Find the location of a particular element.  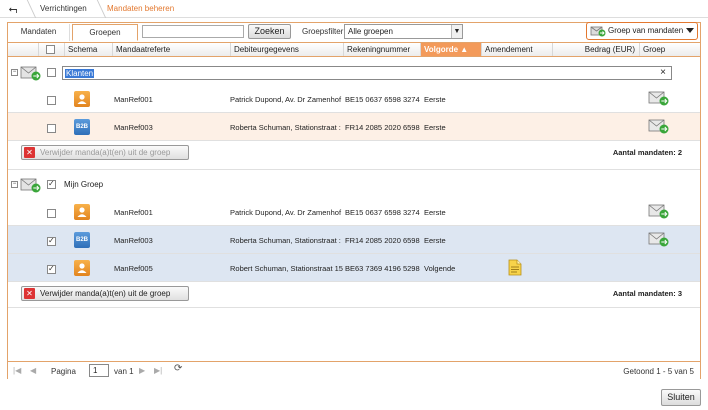

mandate-count: Aantal mandaten: 3 is located at coordinates (647, 293).